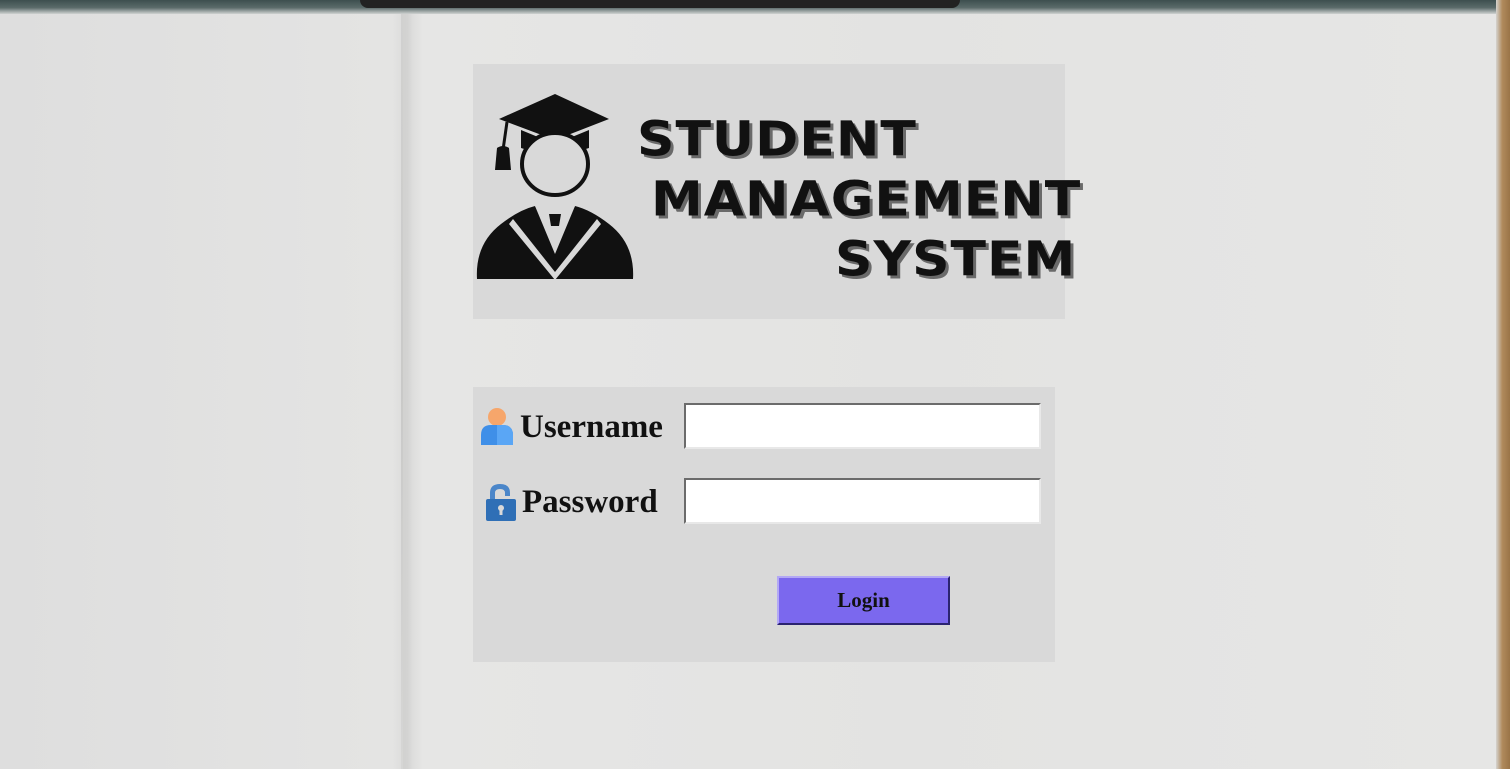 The height and width of the screenshot is (769, 1510). Describe the element at coordinates (408, 391) in the screenshot. I see `background-fold-shadow` at that location.